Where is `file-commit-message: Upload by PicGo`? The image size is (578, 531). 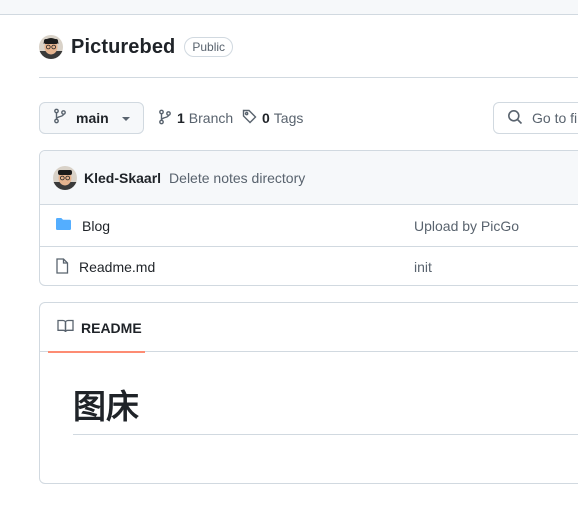 file-commit-message: Upload by PicGo is located at coordinates (466, 226).